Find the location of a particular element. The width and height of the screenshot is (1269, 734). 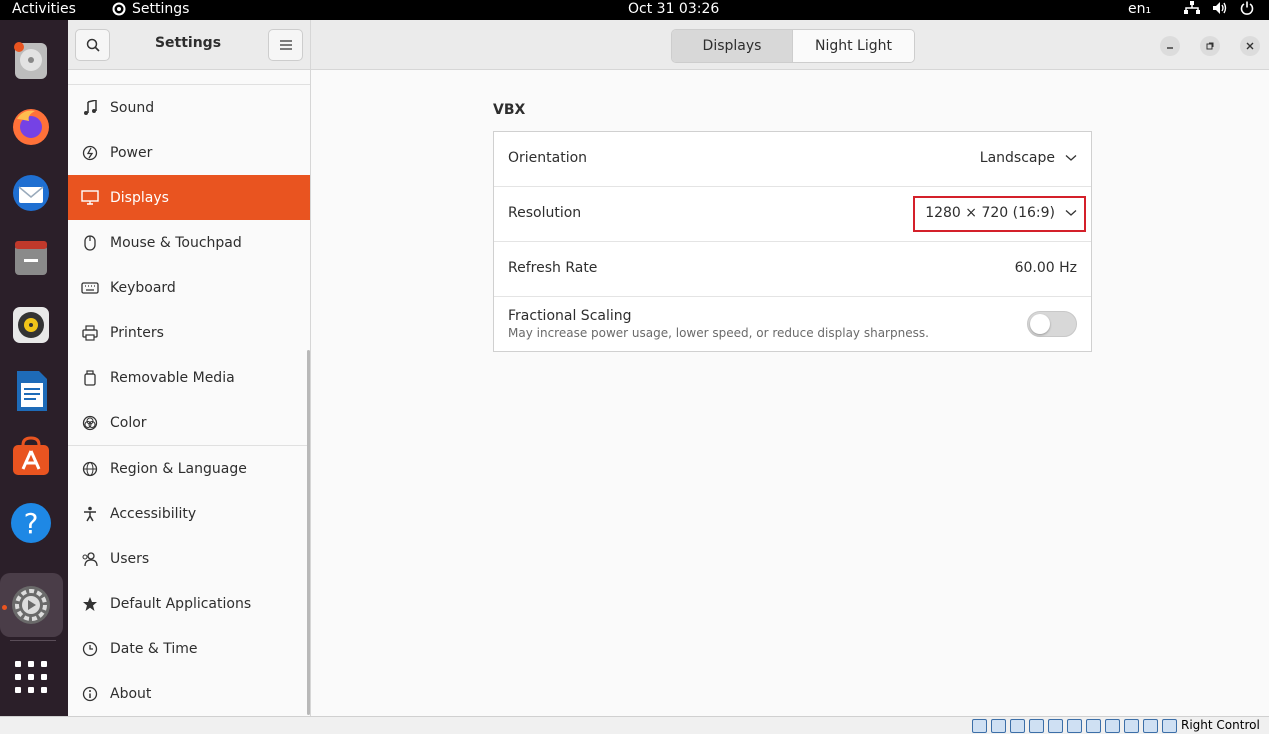

dock: ? is located at coordinates (34, 368).